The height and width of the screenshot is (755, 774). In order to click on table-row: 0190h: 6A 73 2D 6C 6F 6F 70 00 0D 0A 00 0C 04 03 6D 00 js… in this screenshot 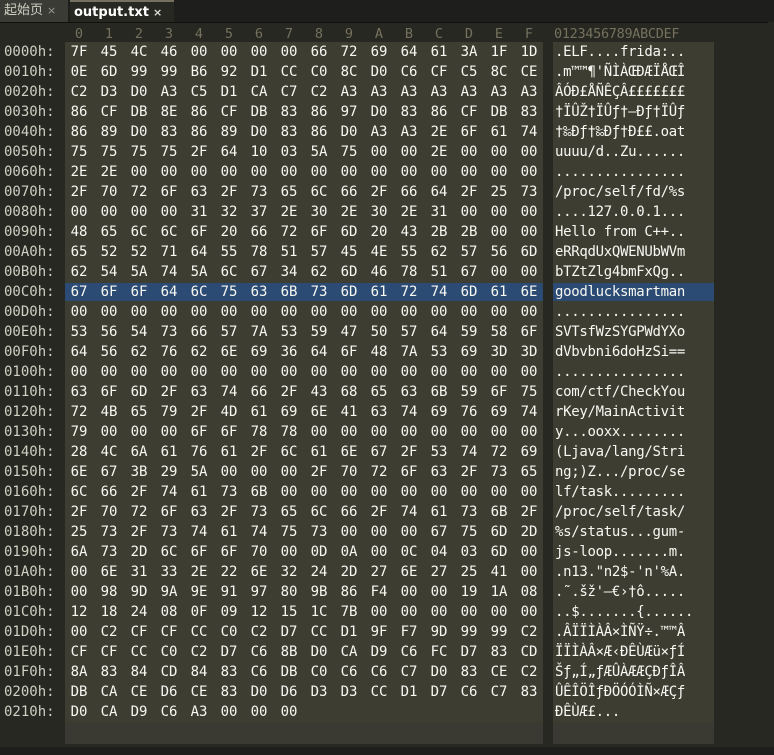, I will do `click(387, 552)`.